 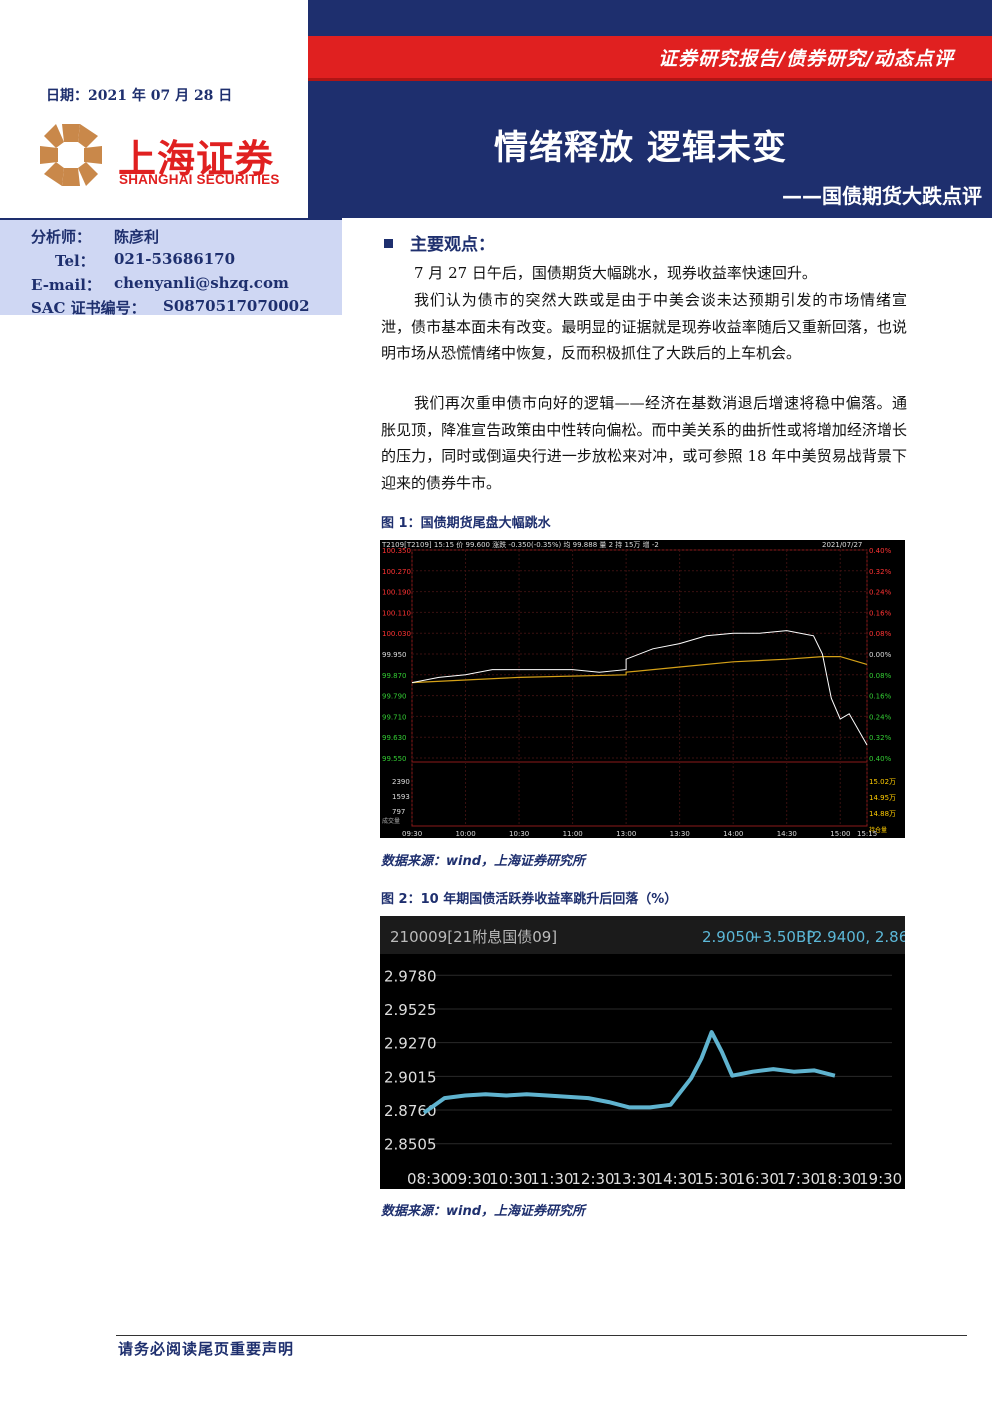 I want to click on footer-disclaimer: 请务必阅读尾页重要声明, so click(x=206, y=1348).